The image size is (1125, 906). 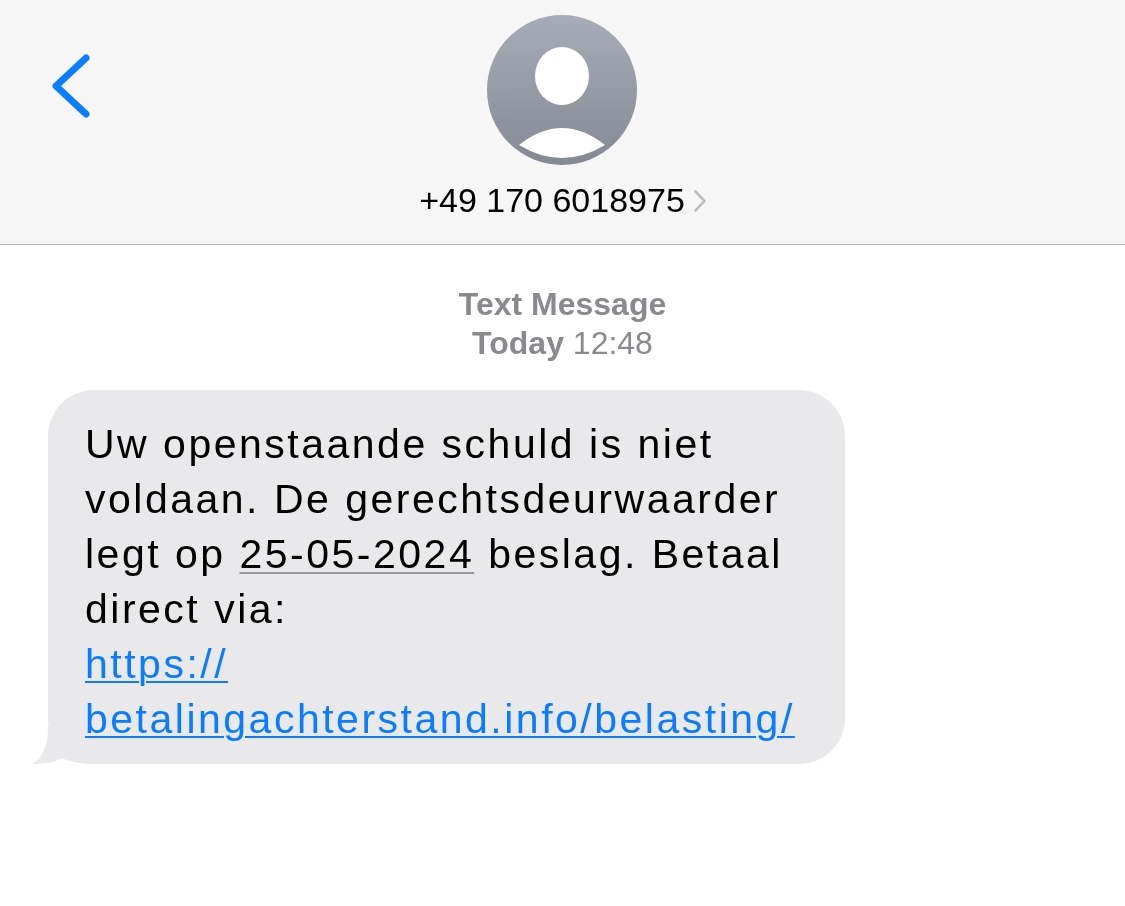 I want to click on back-button, so click(x=70, y=86).